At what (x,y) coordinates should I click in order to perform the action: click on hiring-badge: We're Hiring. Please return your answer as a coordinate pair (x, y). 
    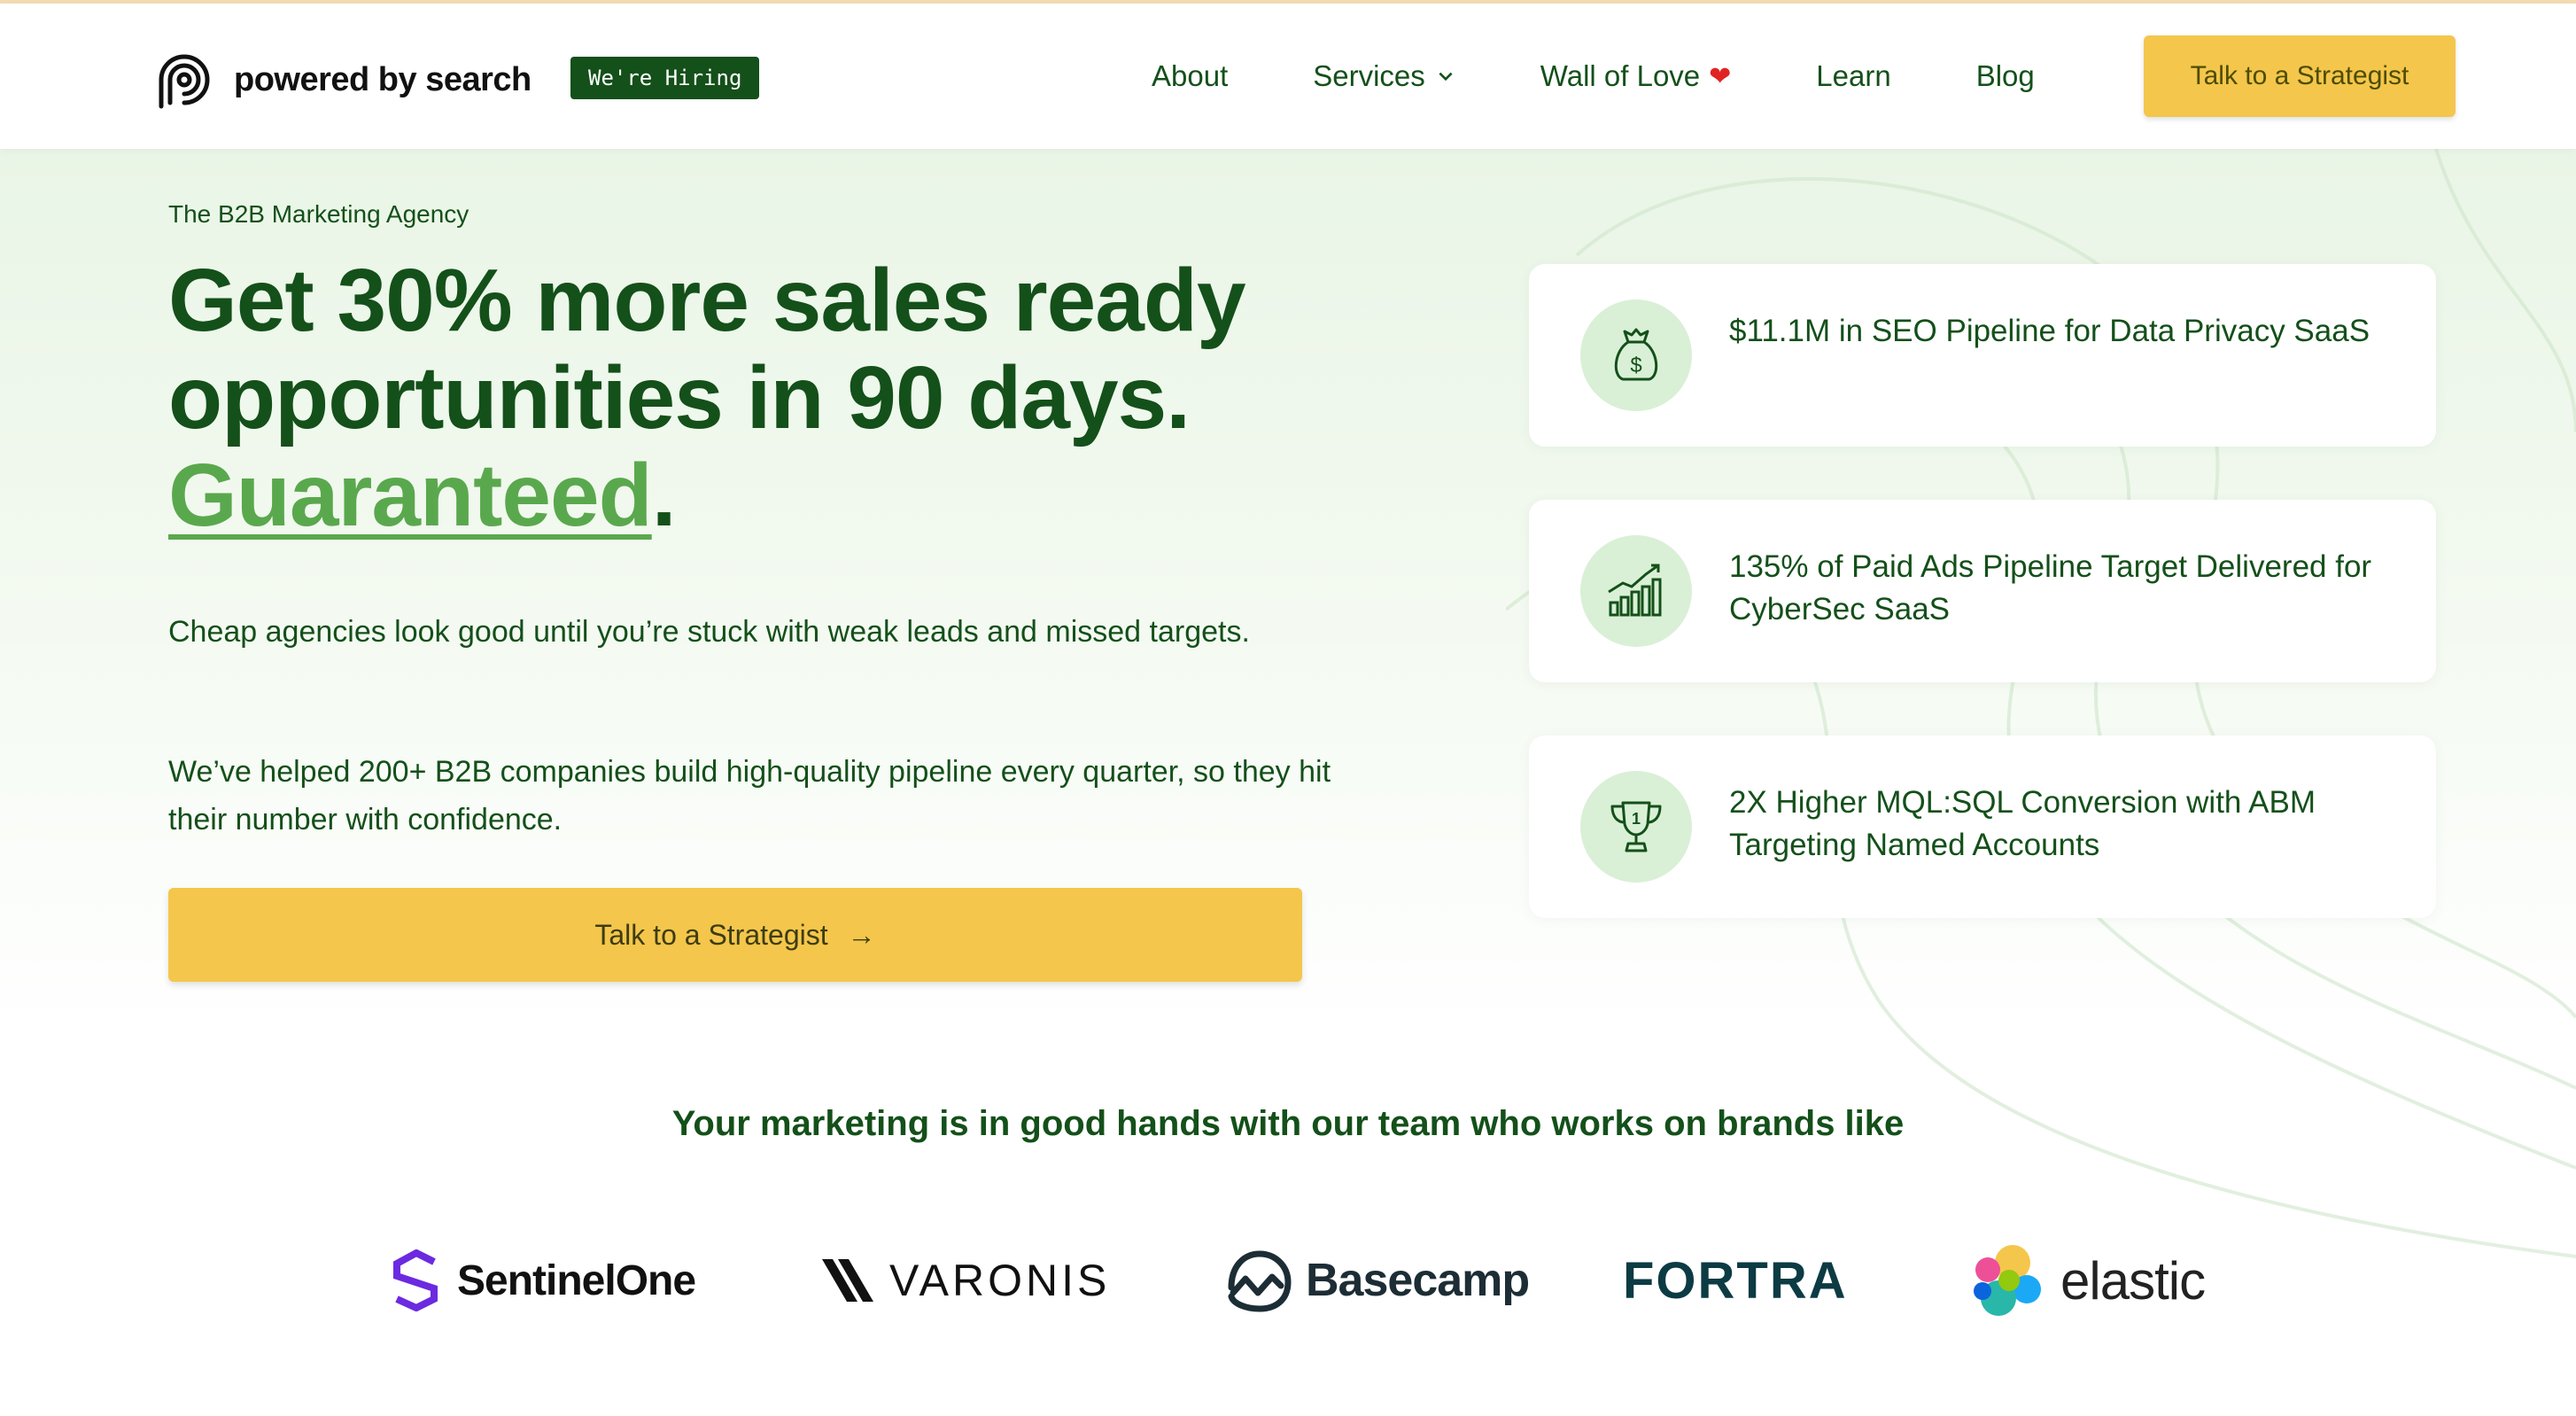
    Looking at the image, I should click on (665, 78).